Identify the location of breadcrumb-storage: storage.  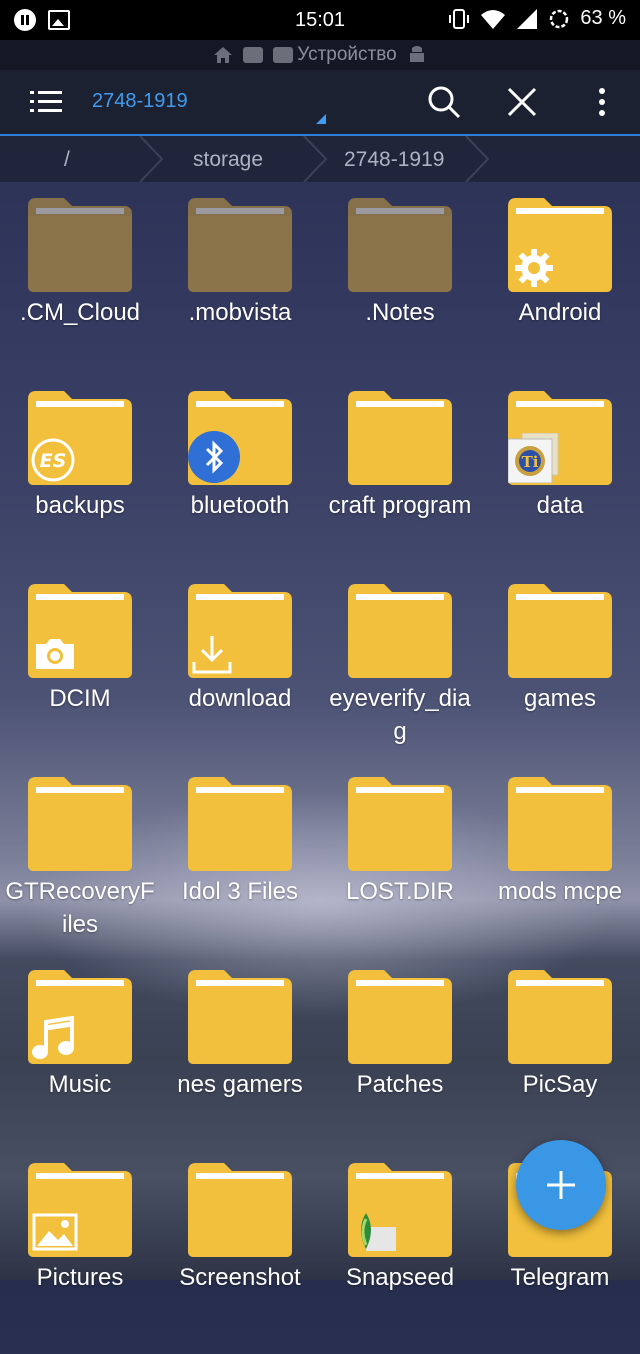
(228, 160).